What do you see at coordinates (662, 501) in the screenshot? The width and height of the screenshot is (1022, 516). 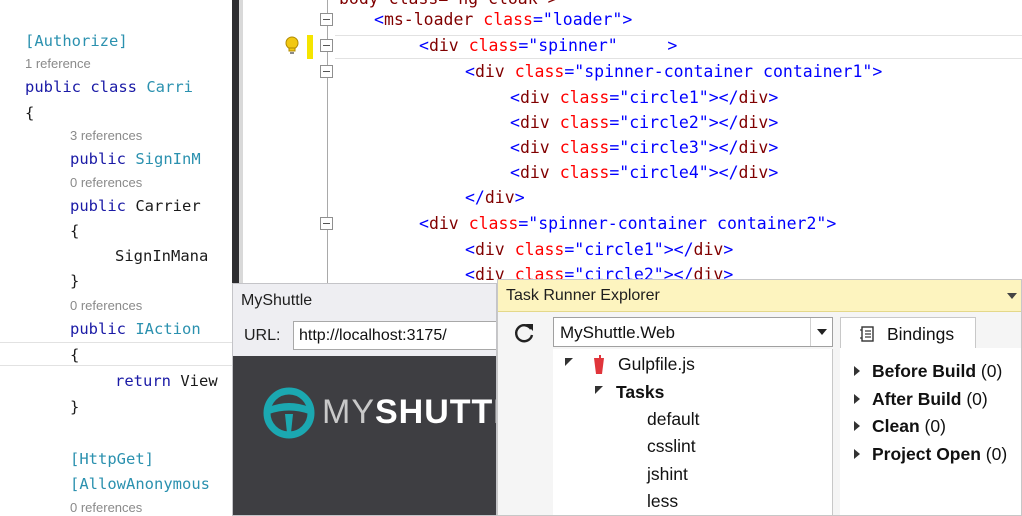 I see `tree-item-task: less` at bounding box center [662, 501].